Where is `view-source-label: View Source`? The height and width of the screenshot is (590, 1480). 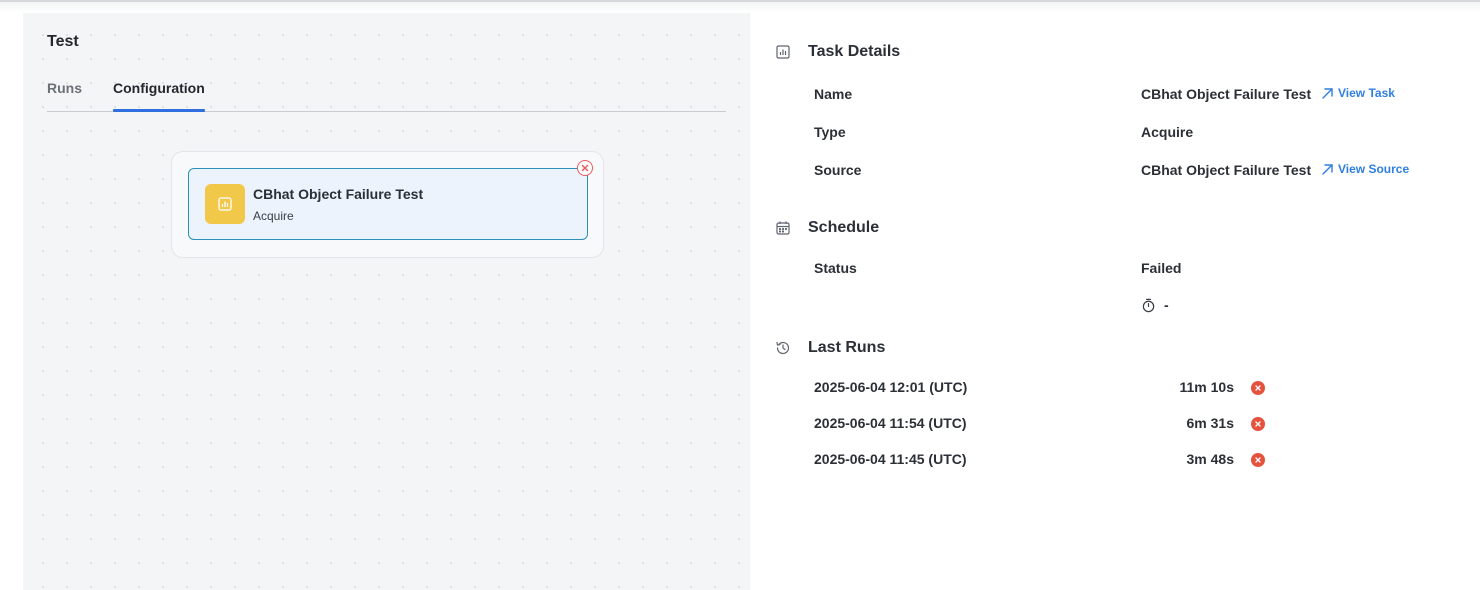
view-source-label: View Source is located at coordinates (1374, 169).